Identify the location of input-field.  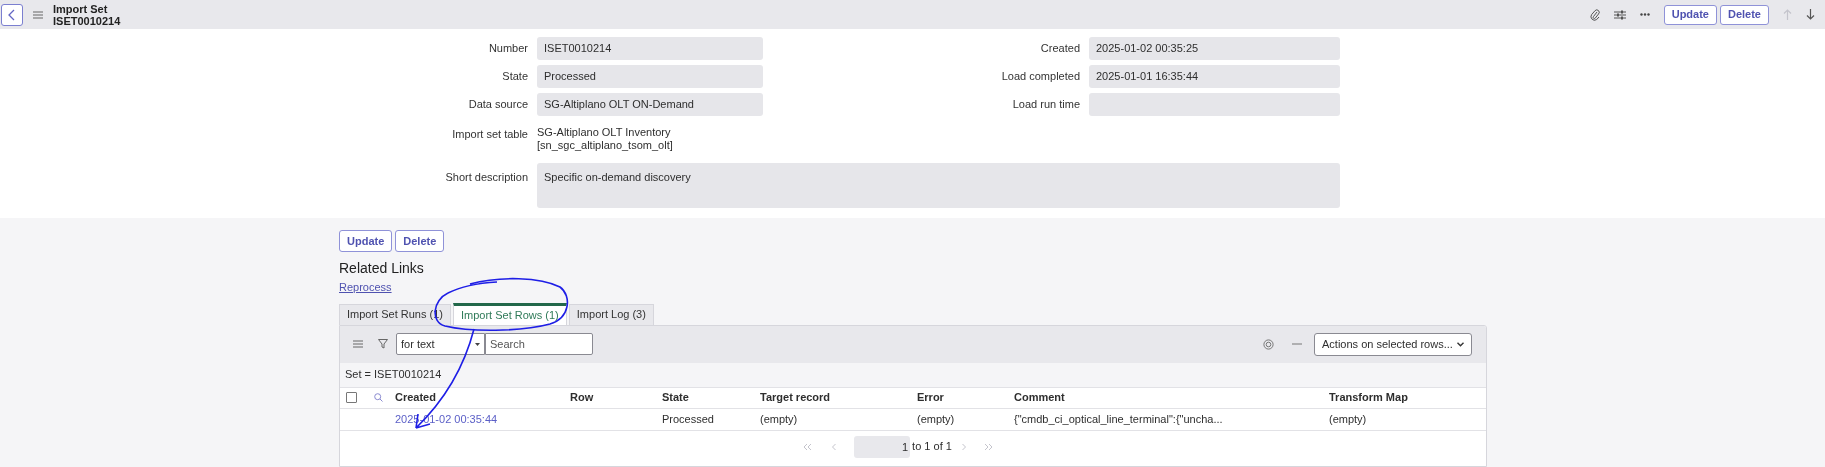
(1214, 104).